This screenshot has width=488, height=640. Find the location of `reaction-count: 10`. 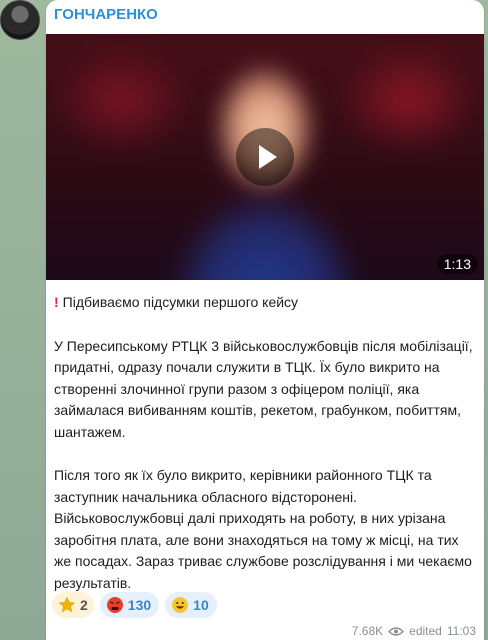

reaction-count: 10 is located at coordinates (201, 605).